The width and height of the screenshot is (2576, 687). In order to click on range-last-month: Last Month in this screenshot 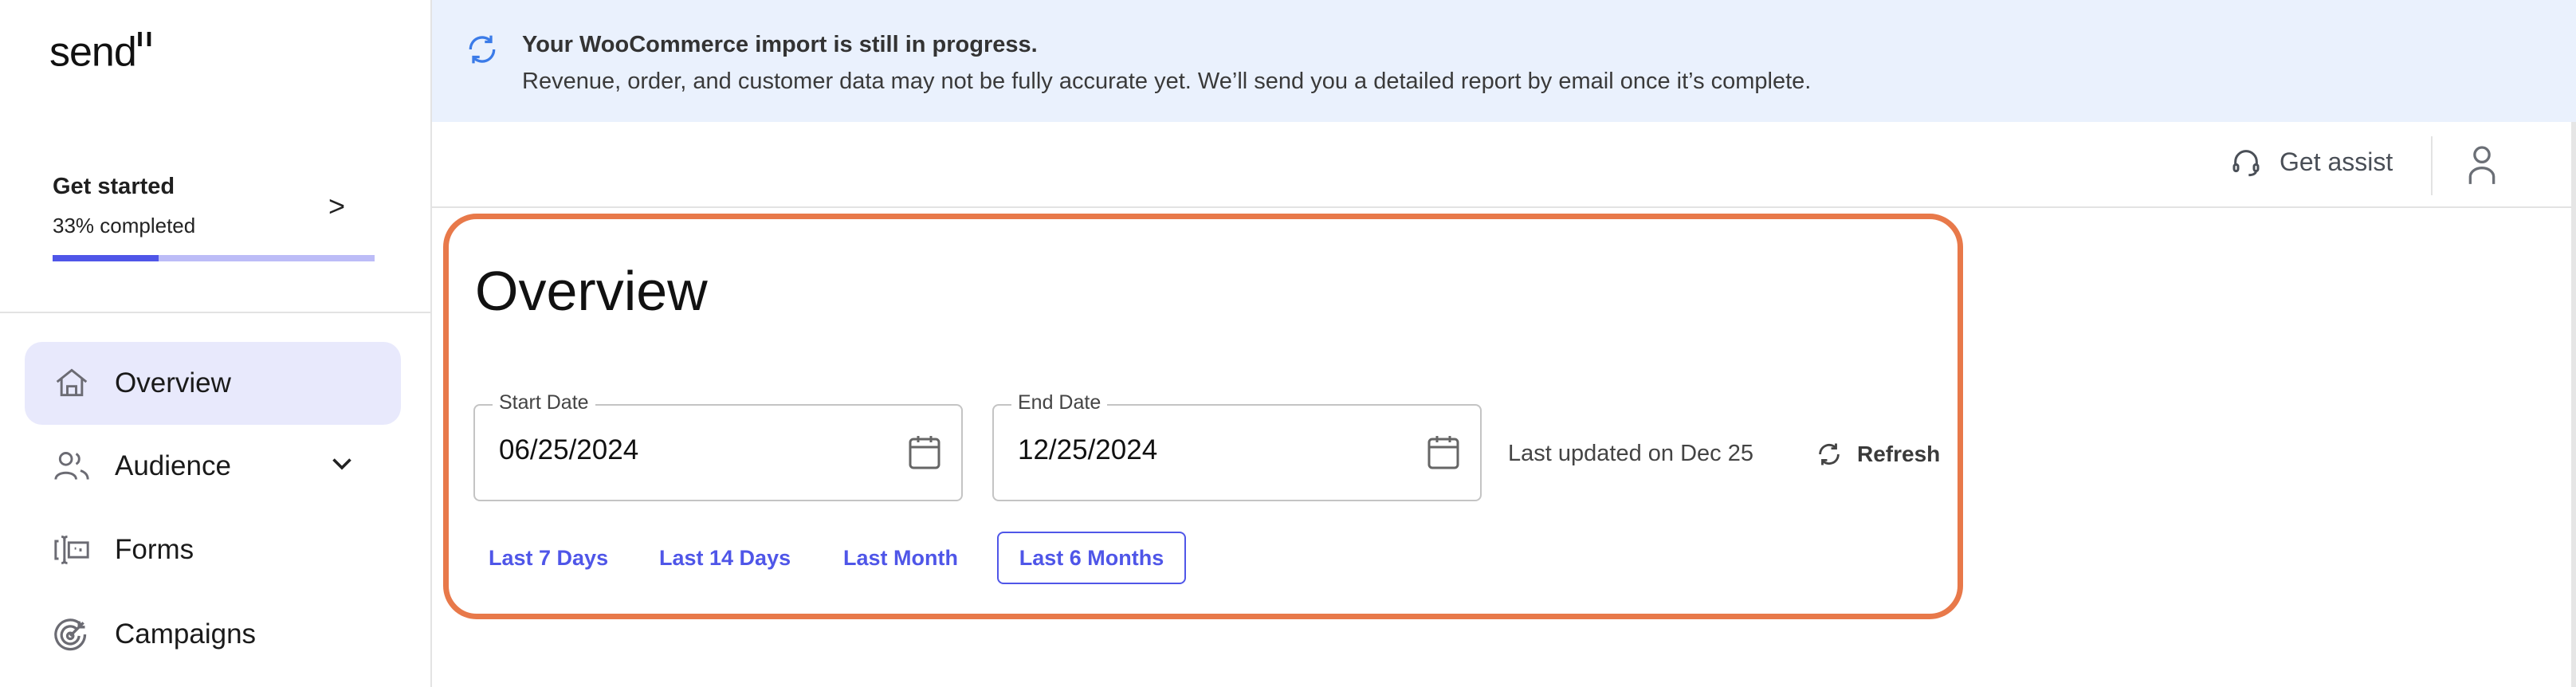, I will do `click(900, 558)`.